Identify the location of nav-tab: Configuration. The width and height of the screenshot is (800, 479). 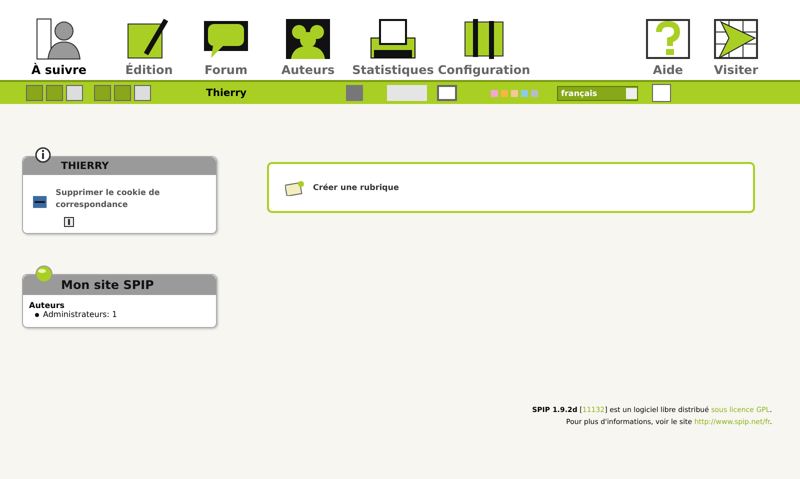
(484, 49).